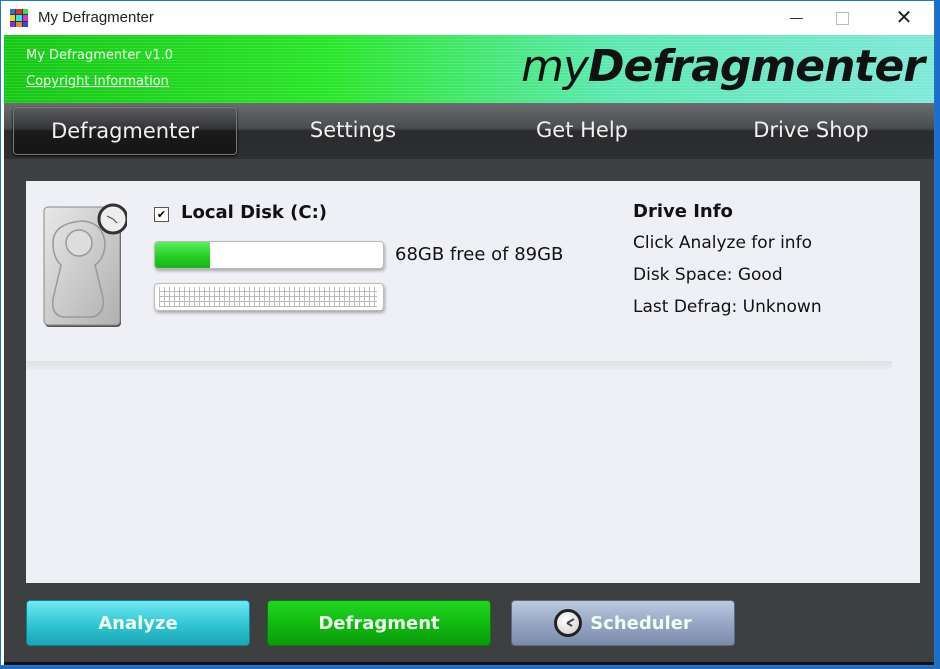 Image resolution: width=940 pixels, height=669 pixels. I want to click on analyze-button: Analyze, so click(138, 623).